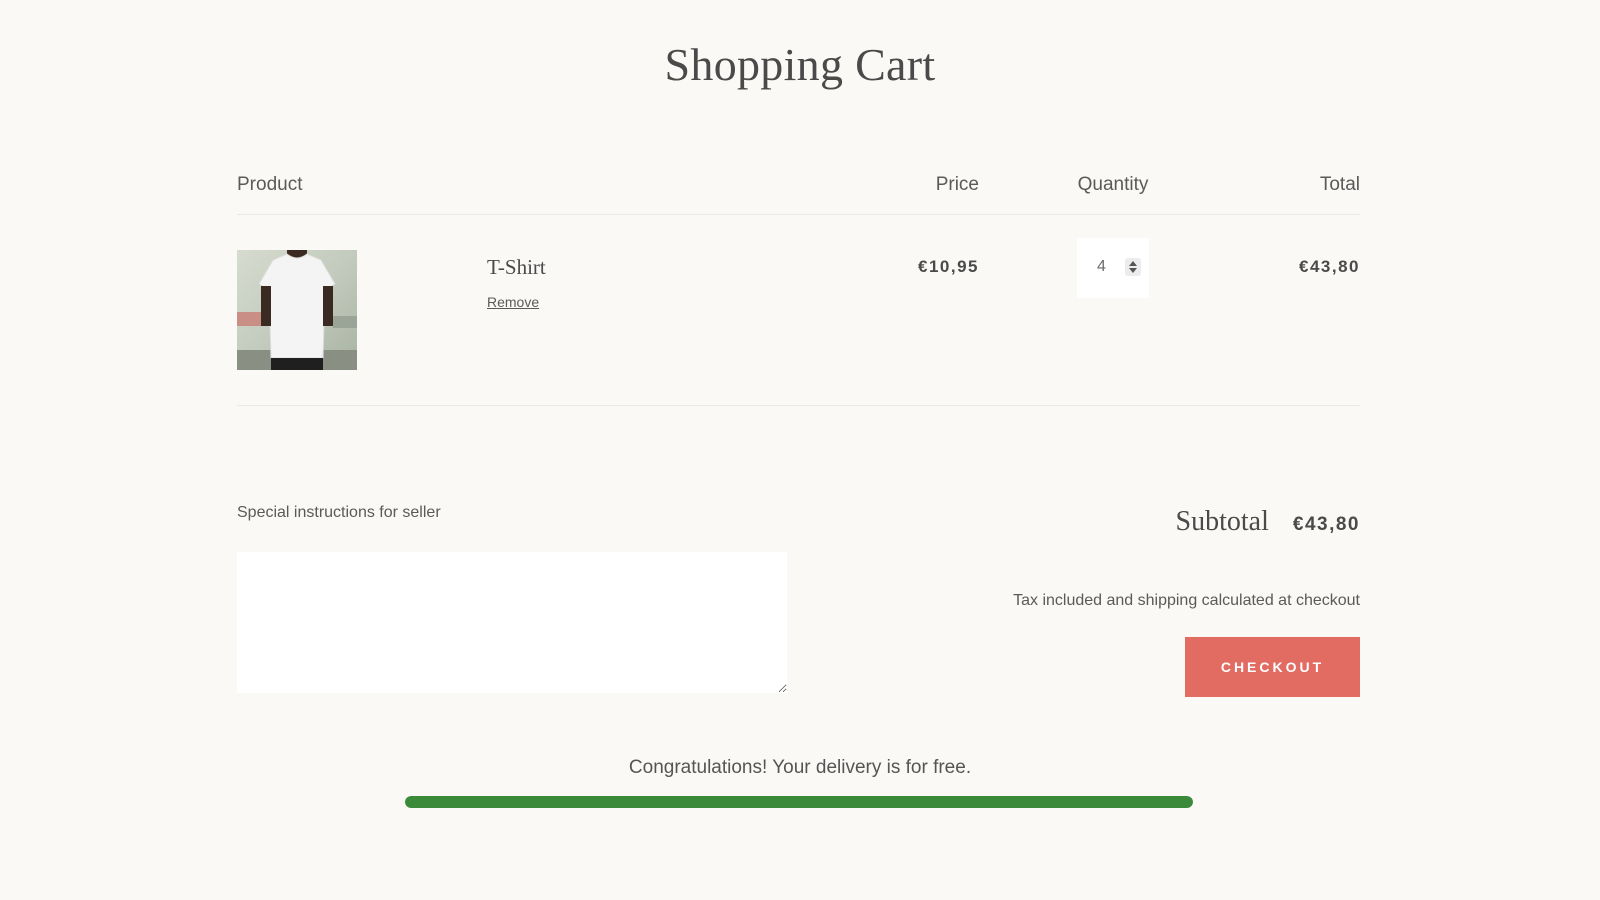 The width and height of the screenshot is (1600, 900). What do you see at coordinates (1272, 667) in the screenshot?
I see `checkout-button: CHECKOUT` at bounding box center [1272, 667].